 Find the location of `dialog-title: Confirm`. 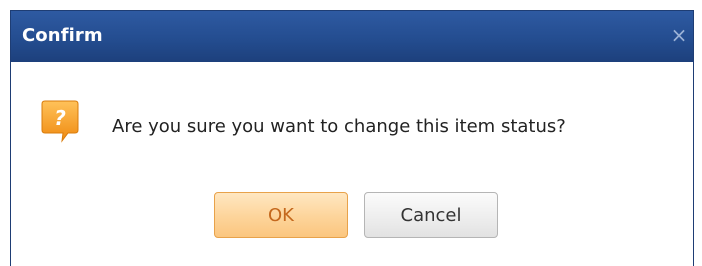

dialog-title: Confirm is located at coordinates (62, 35).